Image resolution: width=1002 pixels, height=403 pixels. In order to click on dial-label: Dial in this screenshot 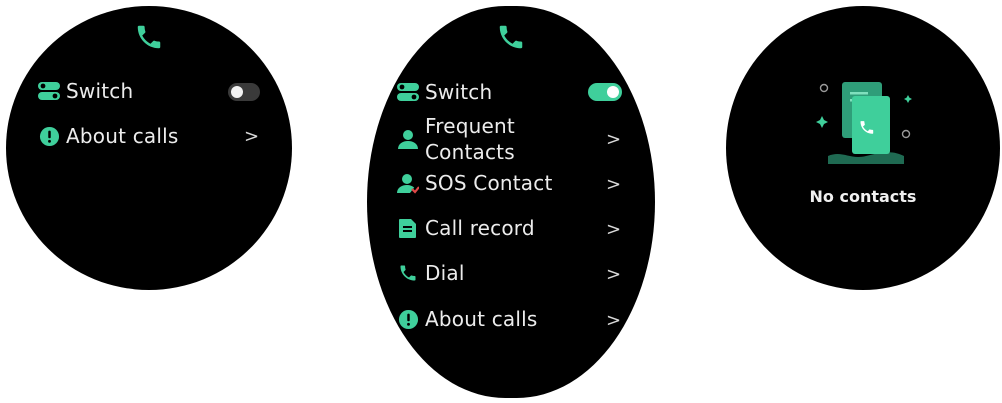, I will do `click(445, 273)`.